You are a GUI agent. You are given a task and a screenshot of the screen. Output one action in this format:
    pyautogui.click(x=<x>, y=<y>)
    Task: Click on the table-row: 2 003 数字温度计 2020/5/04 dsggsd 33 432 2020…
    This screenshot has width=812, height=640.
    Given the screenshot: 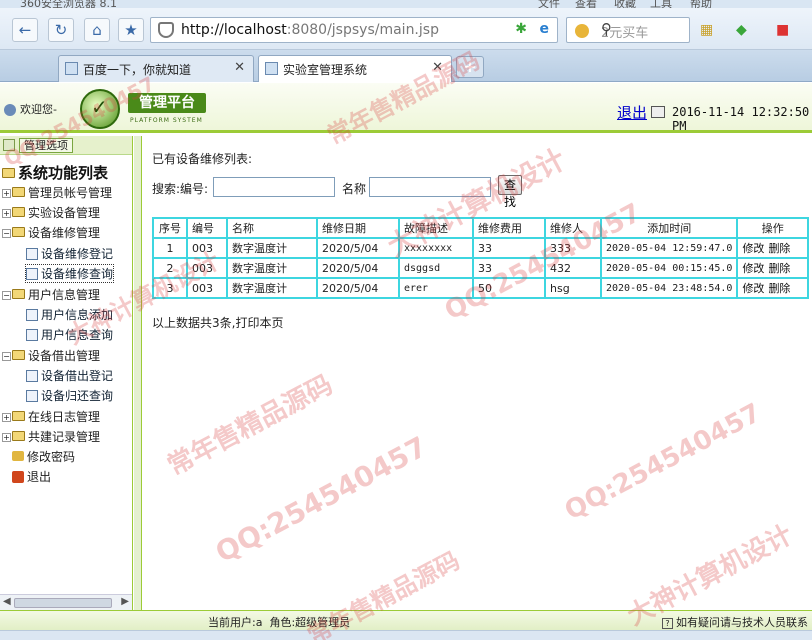 What is the action you would take?
    pyautogui.click(x=480, y=268)
    